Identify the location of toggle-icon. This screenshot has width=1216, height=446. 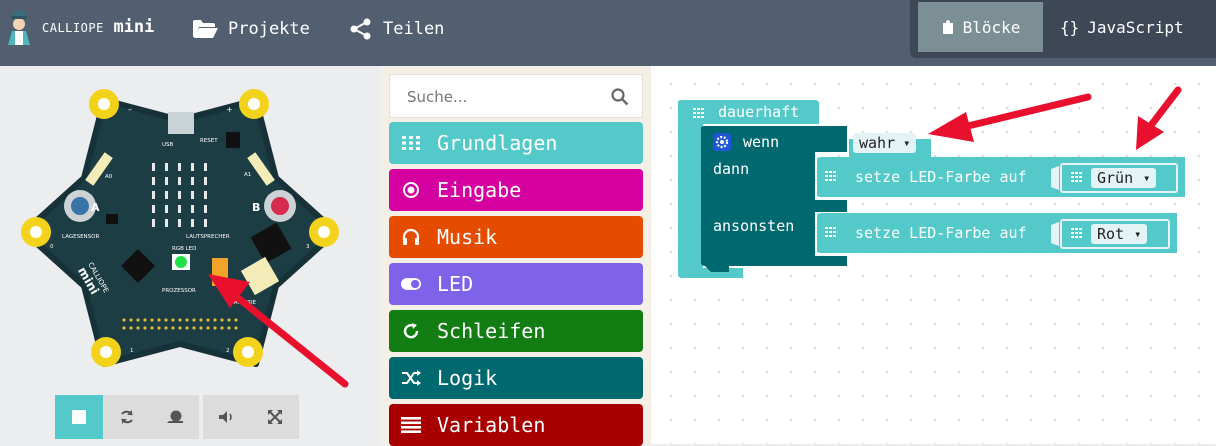
(411, 284).